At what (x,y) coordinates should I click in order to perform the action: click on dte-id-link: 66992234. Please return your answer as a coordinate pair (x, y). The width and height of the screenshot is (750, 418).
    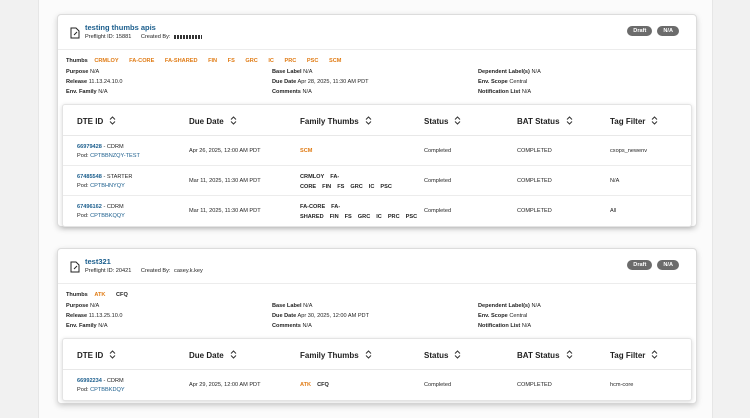
    Looking at the image, I should click on (89, 381).